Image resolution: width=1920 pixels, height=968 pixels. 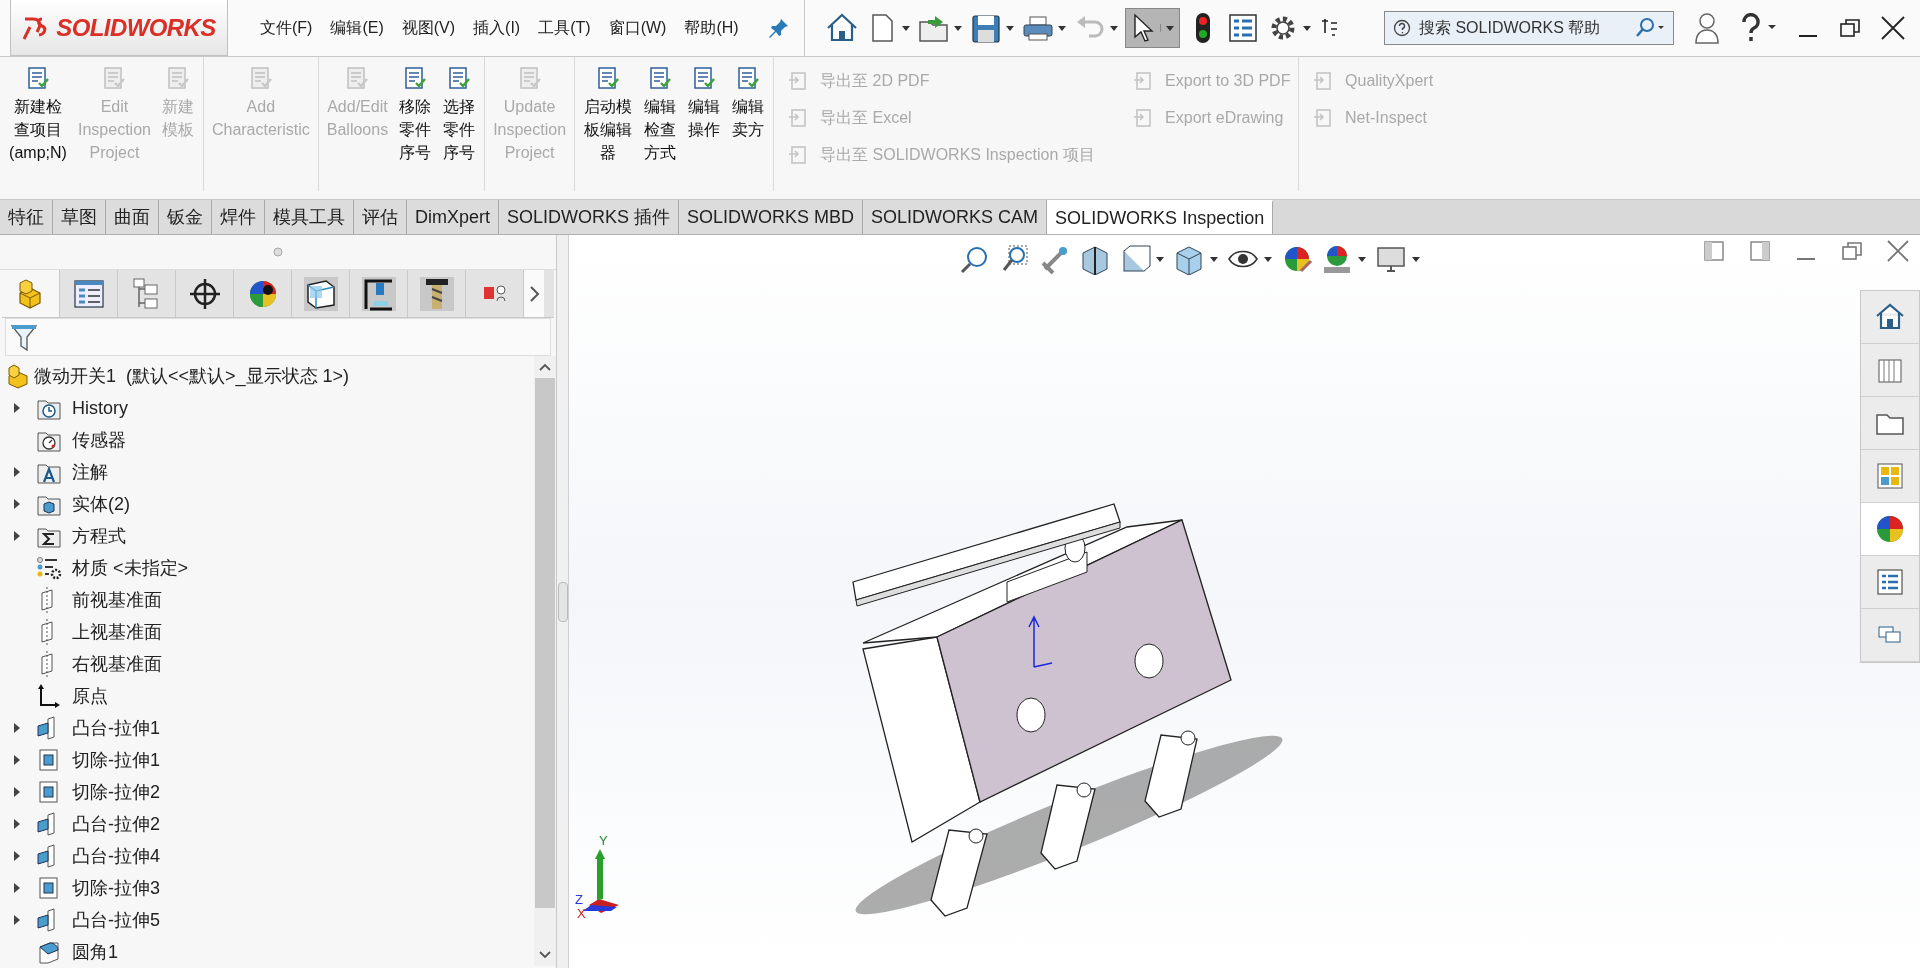 What do you see at coordinates (116, 888) in the screenshot?
I see `tree-item: 切除-拉伸3` at bounding box center [116, 888].